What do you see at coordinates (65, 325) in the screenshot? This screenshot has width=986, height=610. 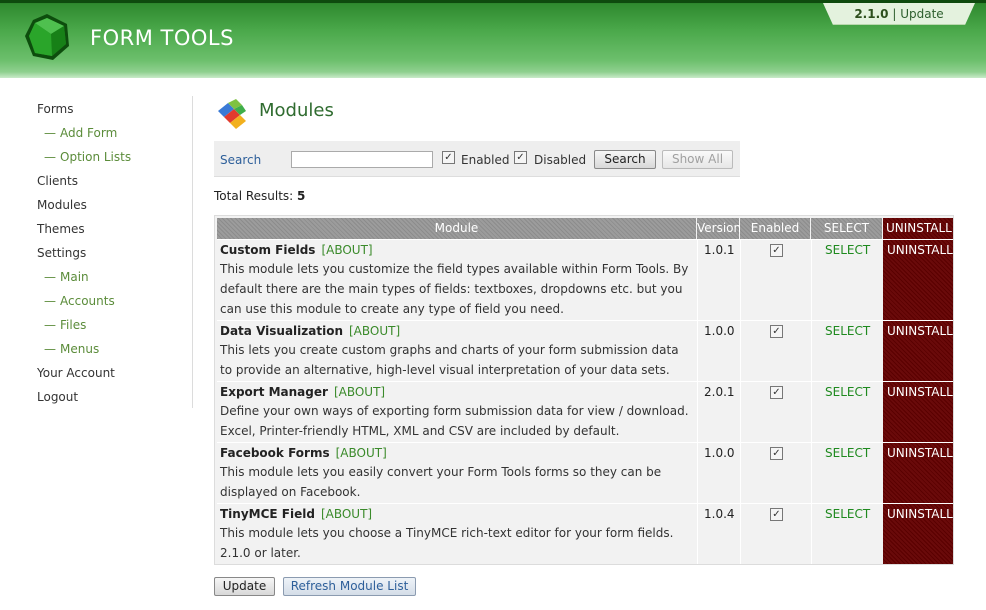 I see `sidebar-item-files: — Files` at bounding box center [65, 325].